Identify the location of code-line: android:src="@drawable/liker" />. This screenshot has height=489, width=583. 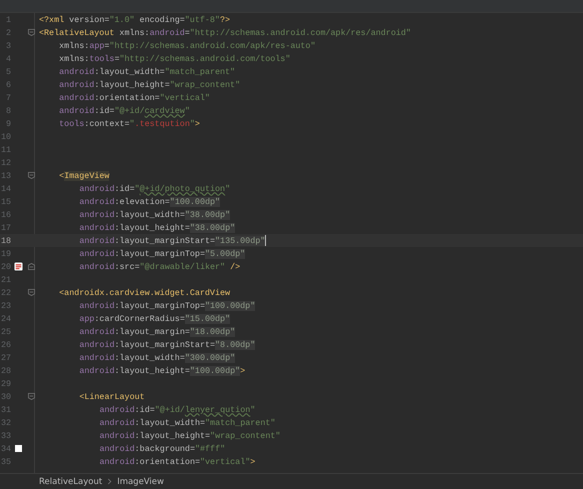
(159, 267).